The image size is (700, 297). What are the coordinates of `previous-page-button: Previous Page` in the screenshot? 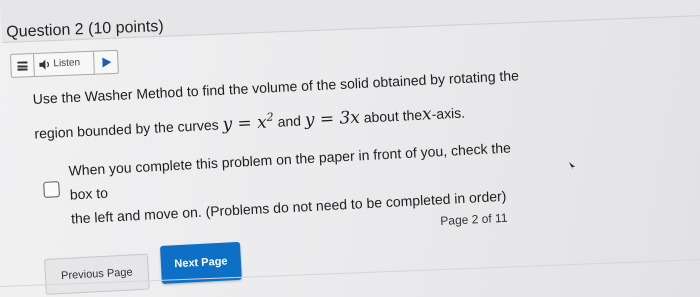 It's located at (97, 274).